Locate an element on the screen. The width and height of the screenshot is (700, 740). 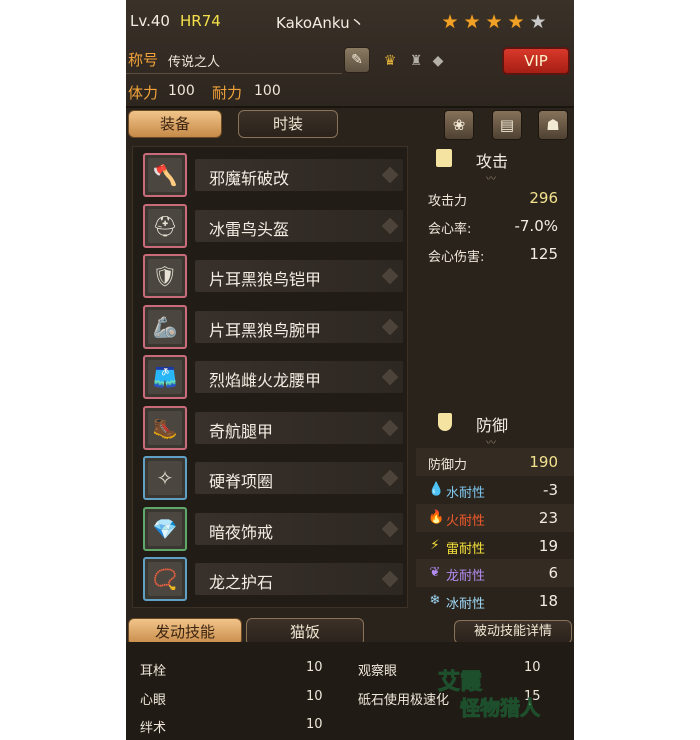
title-value: 传说之人 is located at coordinates (194, 62).